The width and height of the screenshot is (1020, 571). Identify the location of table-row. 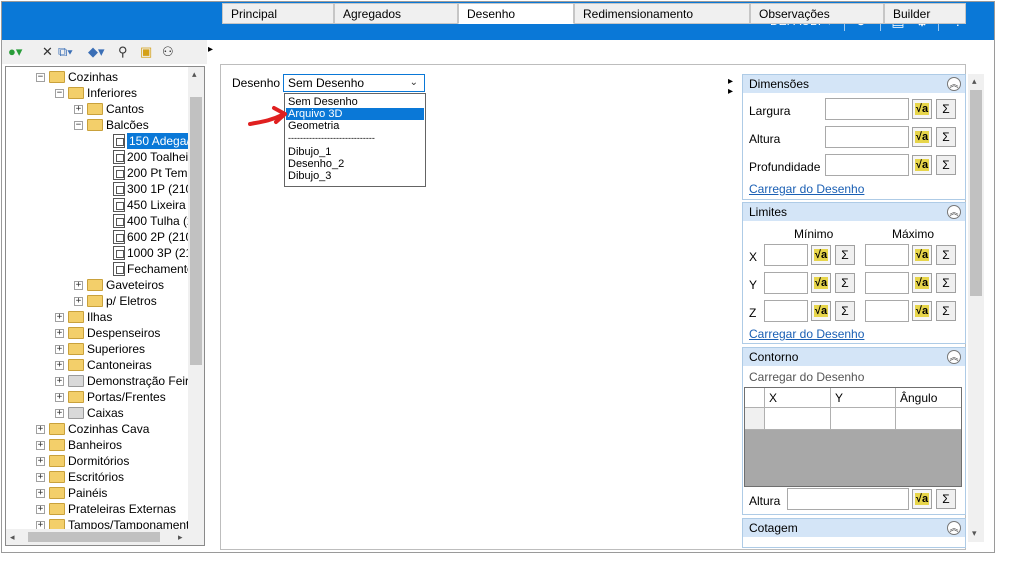
(853, 419).